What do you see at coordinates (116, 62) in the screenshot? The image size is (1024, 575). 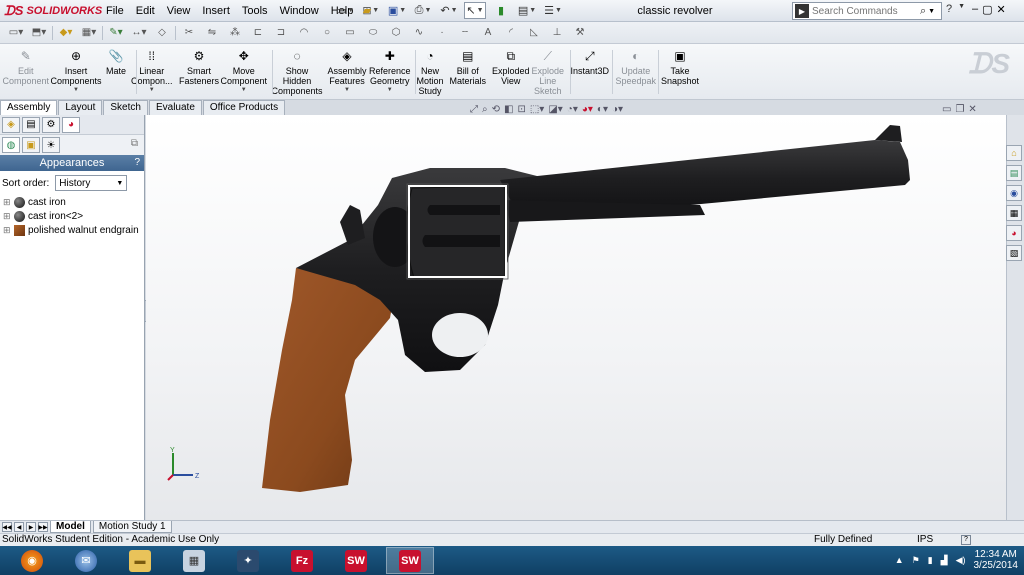 I see `mate-button: 📎 Mate` at bounding box center [116, 62].